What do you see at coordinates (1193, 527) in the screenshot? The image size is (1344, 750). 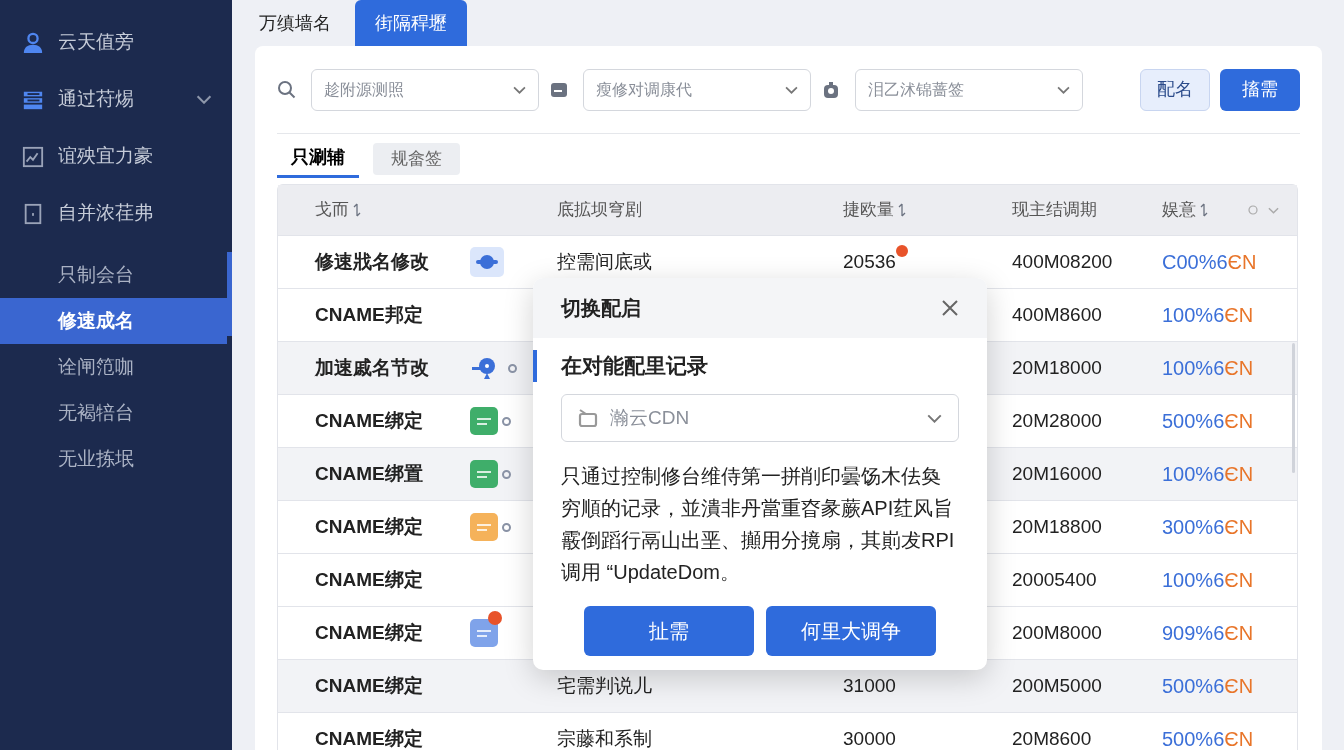 I see `percent-value: 300%6` at bounding box center [1193, 527].